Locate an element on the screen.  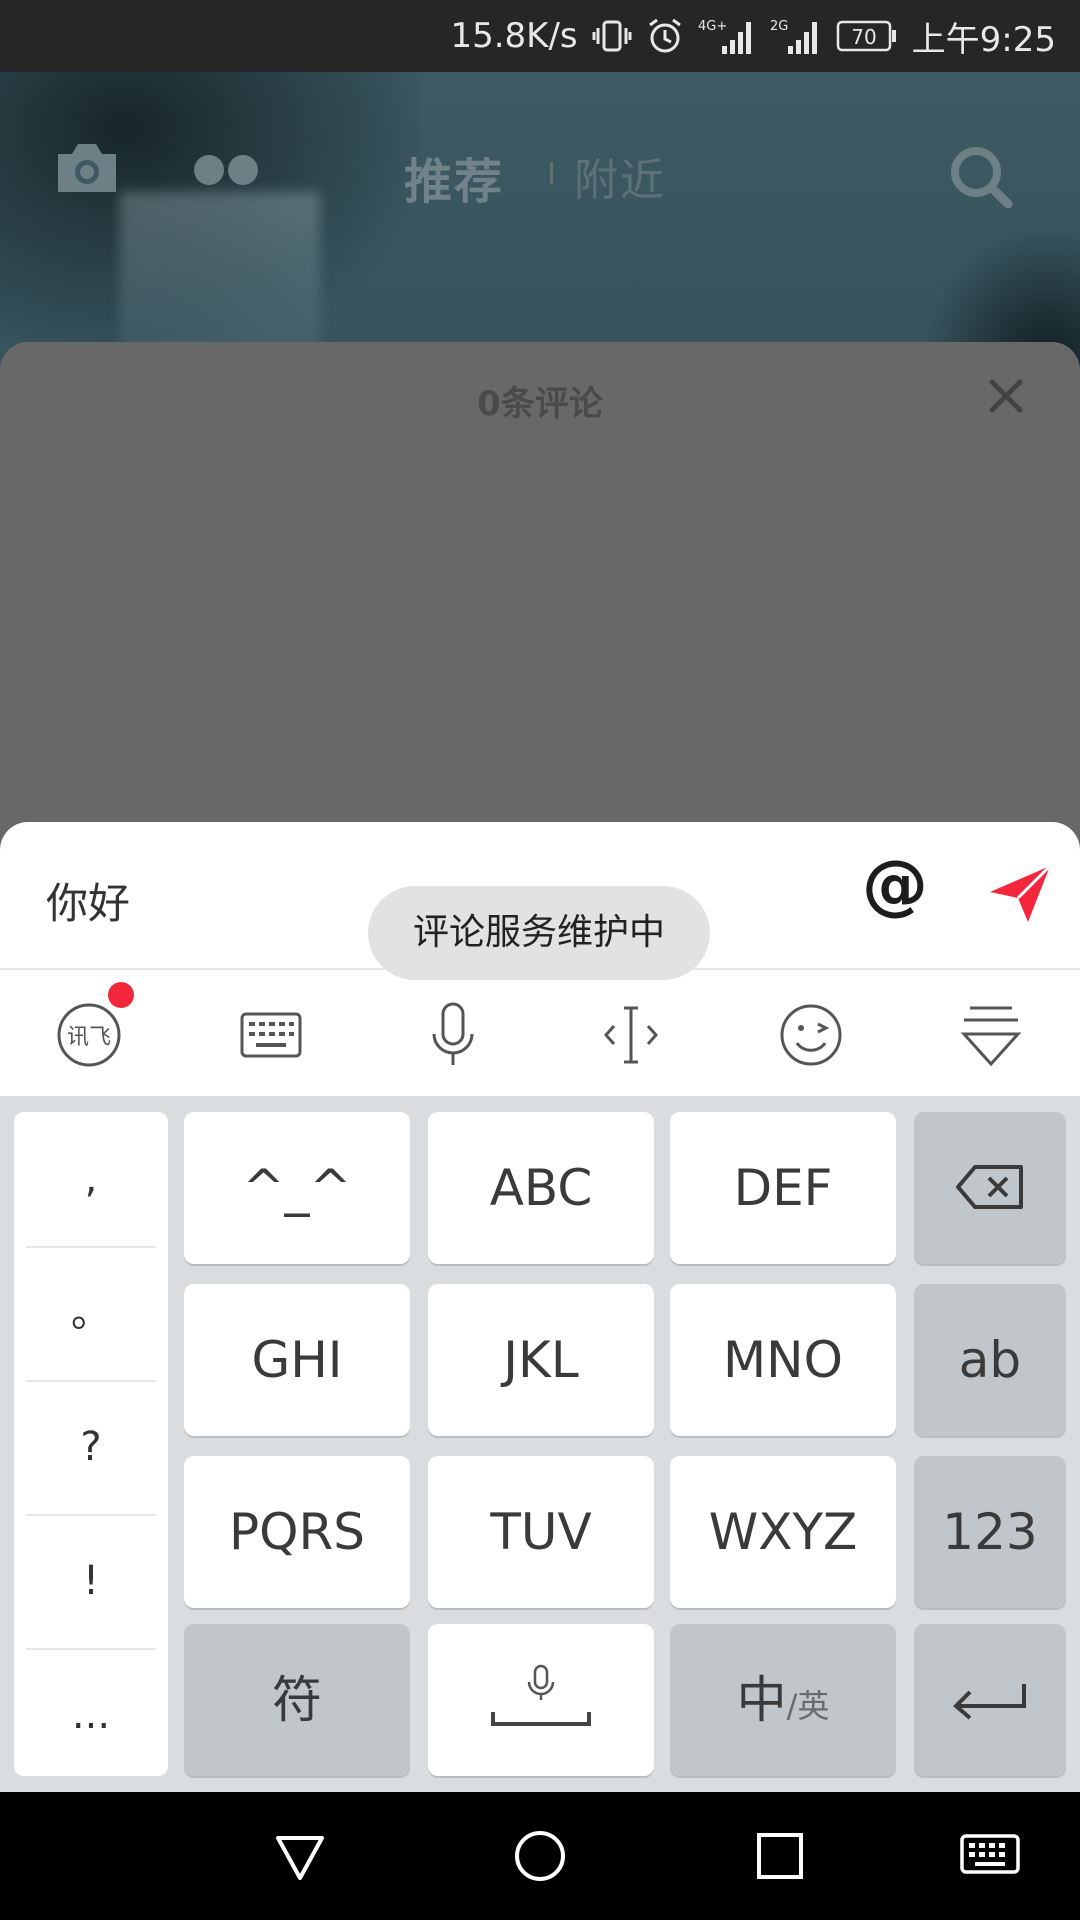
key-ghi: GHI is located at coordinates (297, 1360).